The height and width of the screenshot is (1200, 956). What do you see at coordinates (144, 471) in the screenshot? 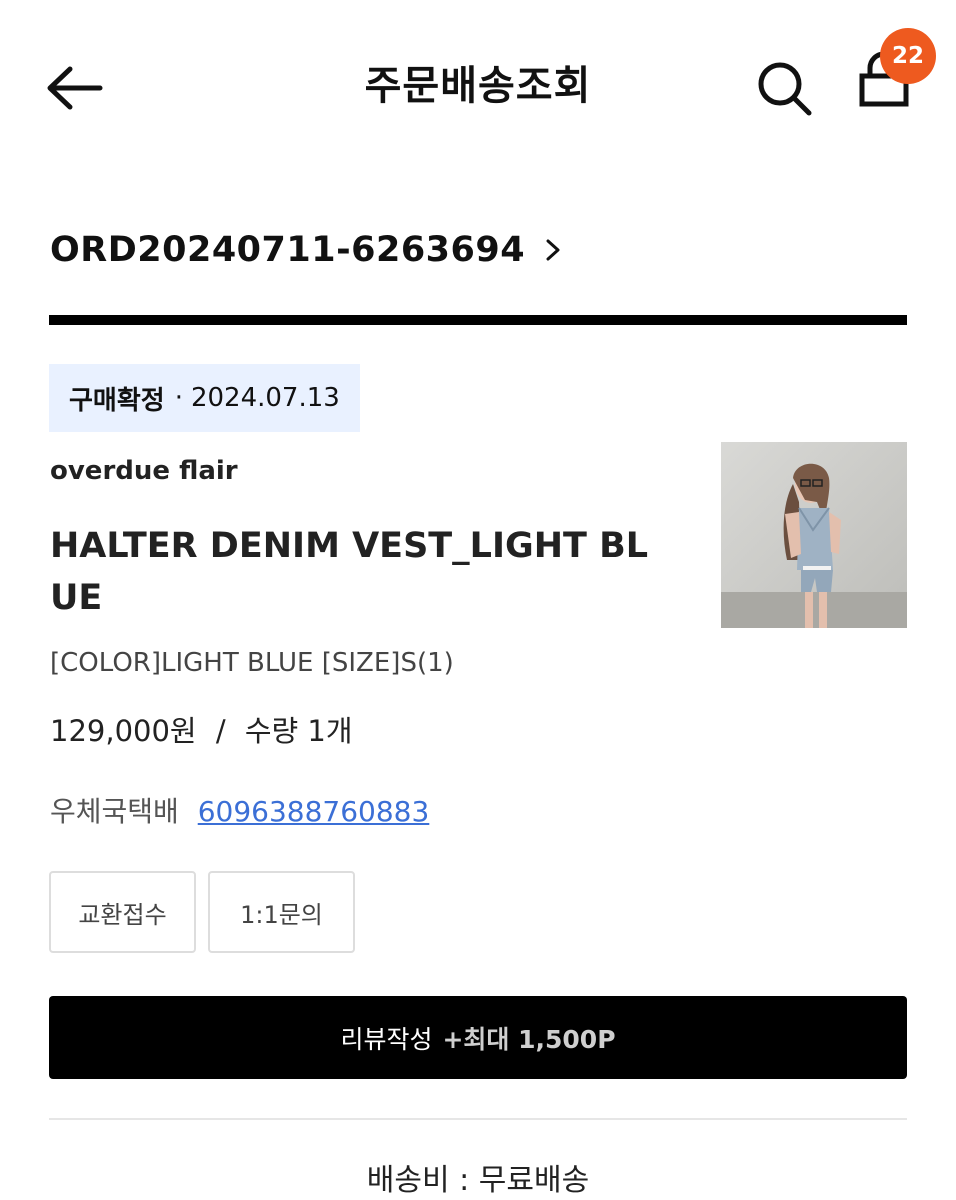
I see `brand-name: overdue flair` at bounding box center [144, 471].